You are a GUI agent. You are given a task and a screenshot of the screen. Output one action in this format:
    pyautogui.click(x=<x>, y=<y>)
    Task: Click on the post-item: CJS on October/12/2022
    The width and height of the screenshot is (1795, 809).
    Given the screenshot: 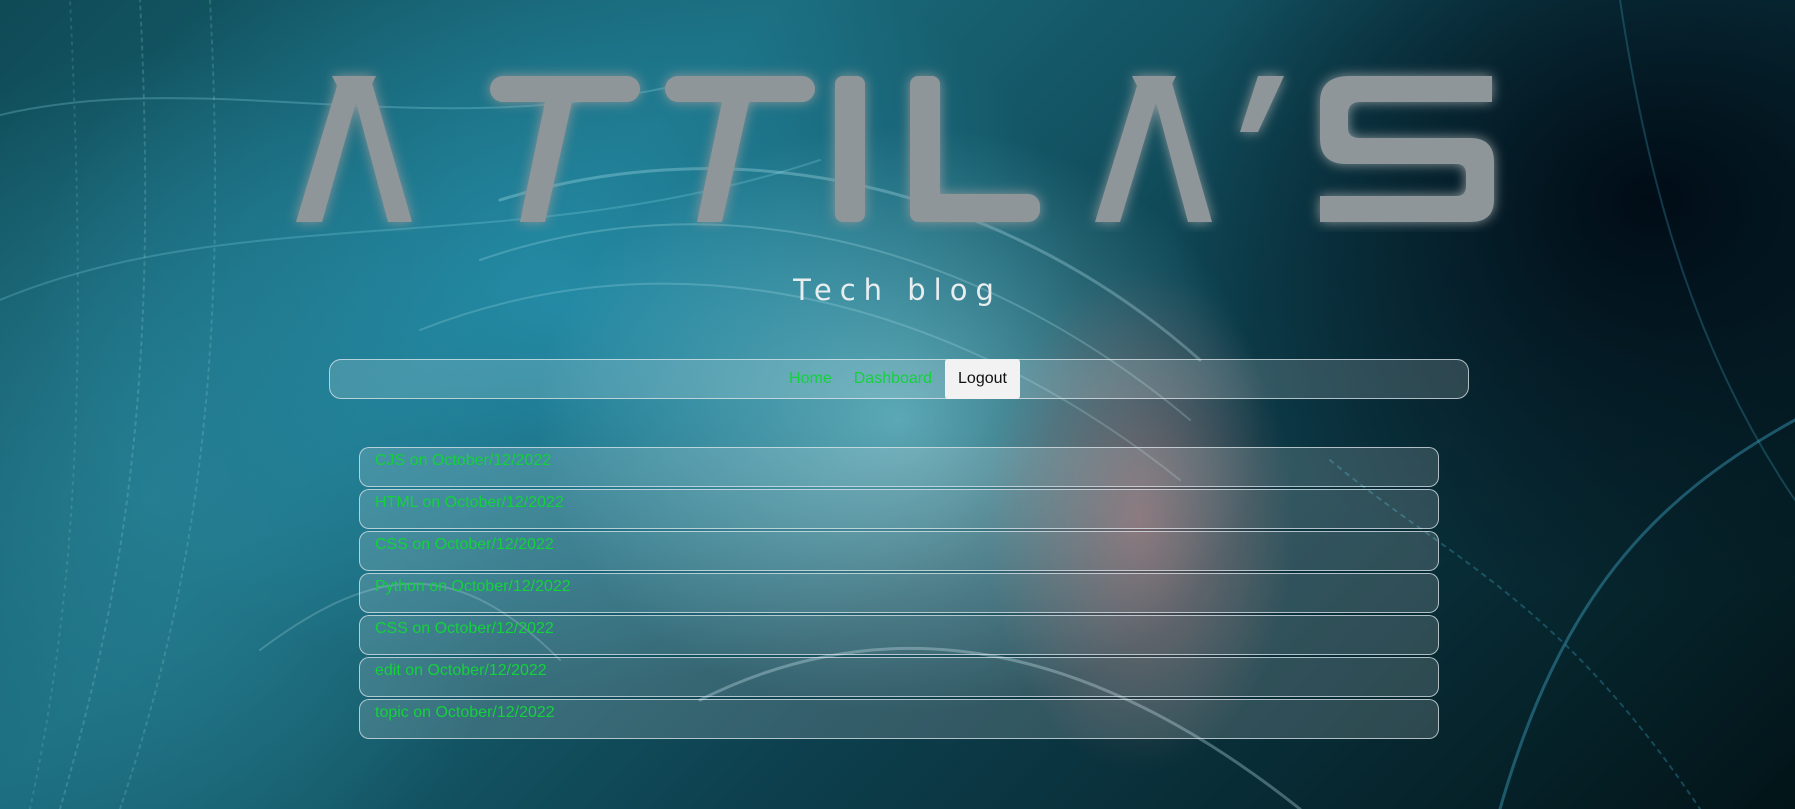 What is the action you would take?
    pyautogui.click(x=899, y=467)
    